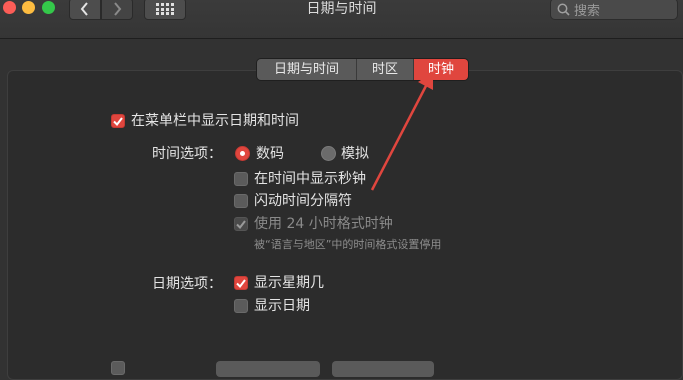 Image resolution: width=683 pixels, height=380 pixels. What do you see at coordinates (187, 284) in the screenshot?
I see `date-options-label: 日期选项：` at bounding box center [187, 284].